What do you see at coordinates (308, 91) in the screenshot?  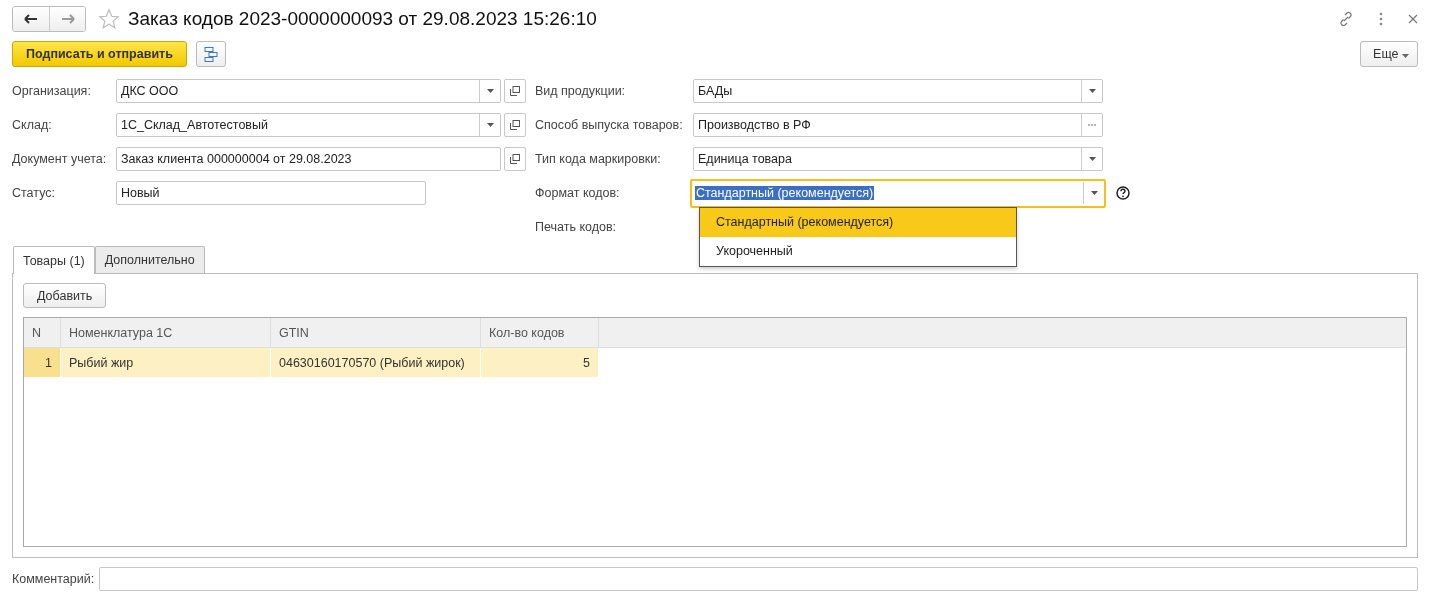 I see `input-field: ДКС ООО` at bounding box center [308, 91].